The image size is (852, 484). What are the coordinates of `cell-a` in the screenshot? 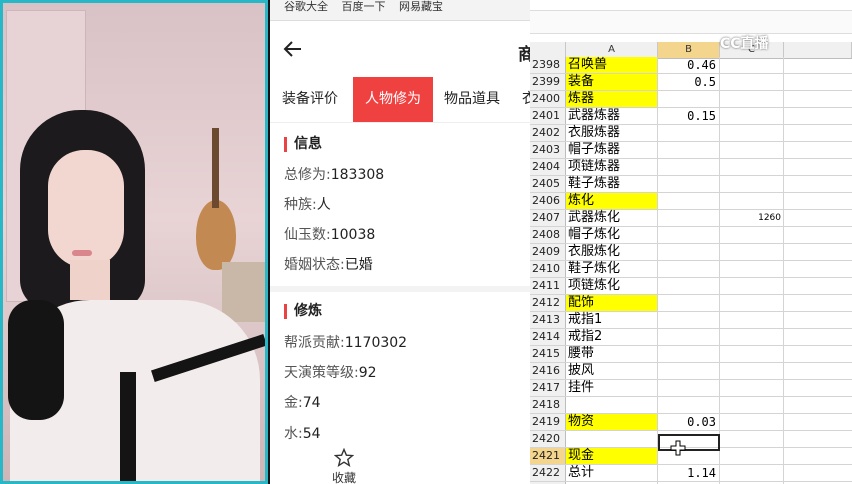 It's located at (612, 439).